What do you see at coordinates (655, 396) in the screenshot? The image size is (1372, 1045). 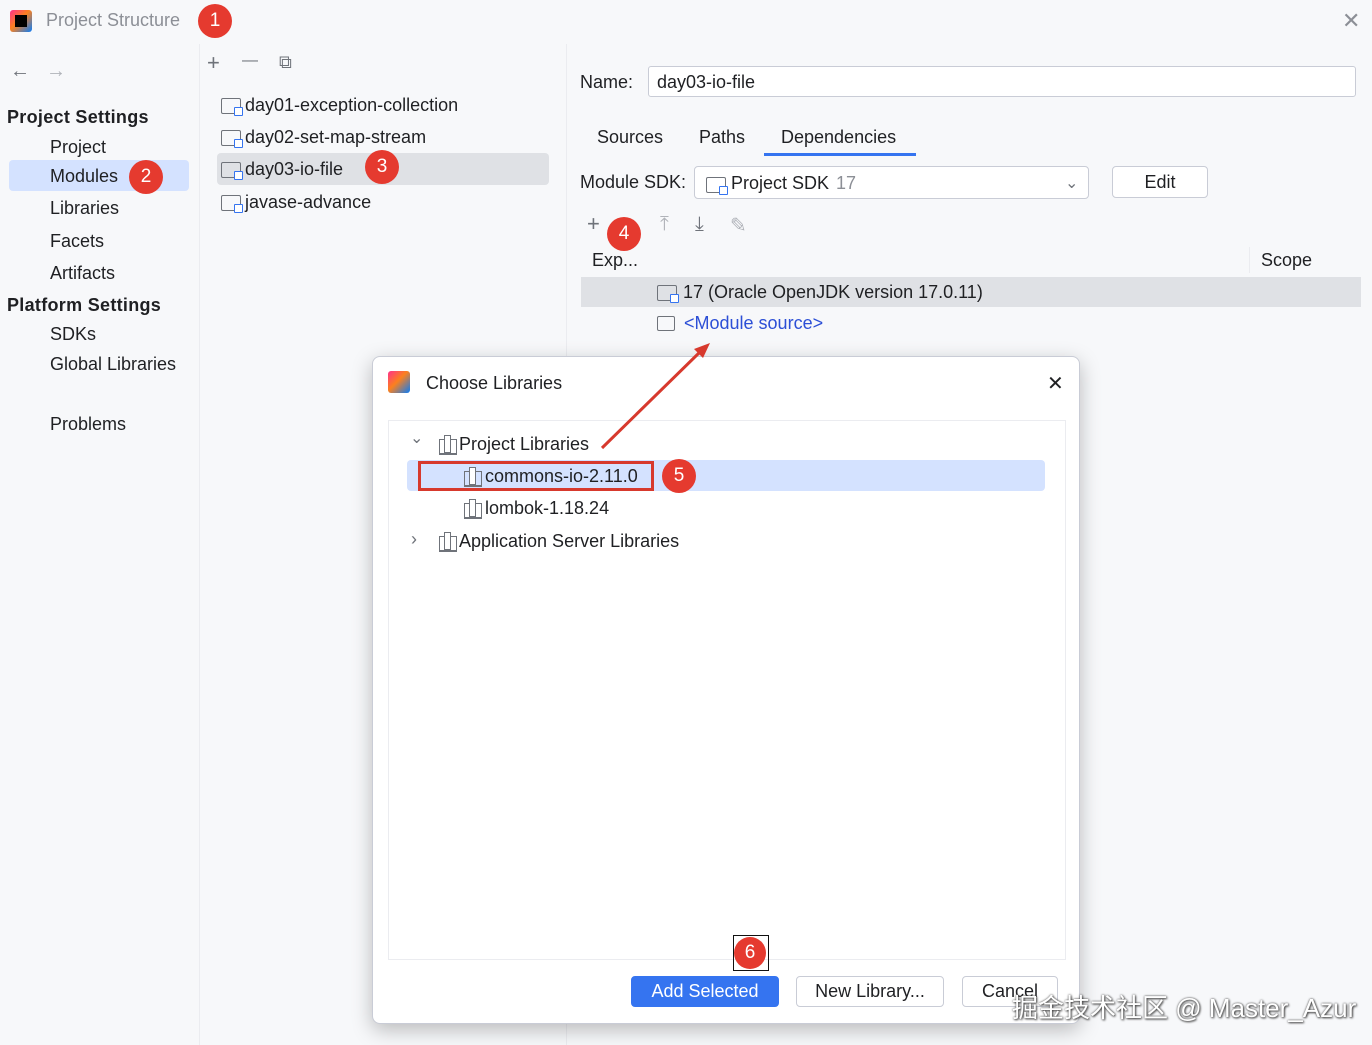 I see `annotation-arrow` at bounding box center [655, 396].